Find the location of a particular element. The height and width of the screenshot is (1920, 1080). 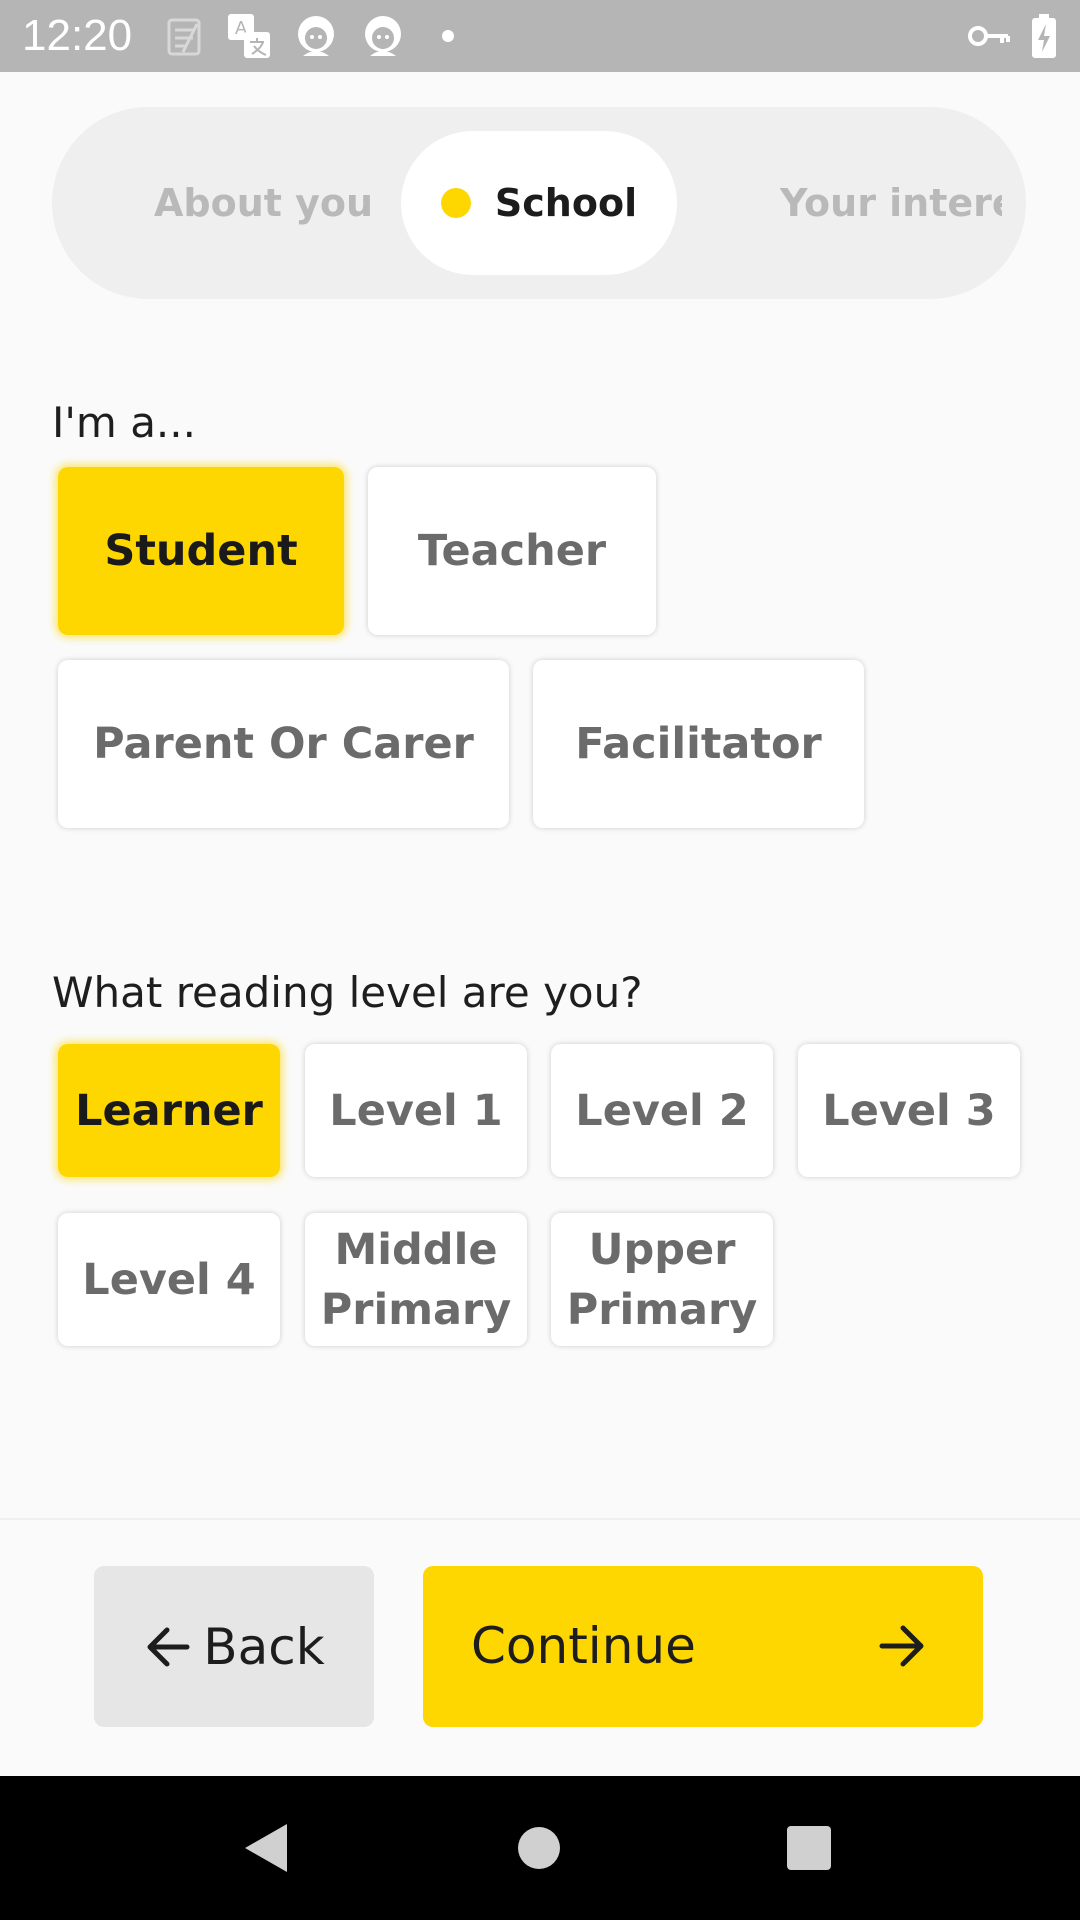

back-triangle-icon is located at coordinates (266, 1848).